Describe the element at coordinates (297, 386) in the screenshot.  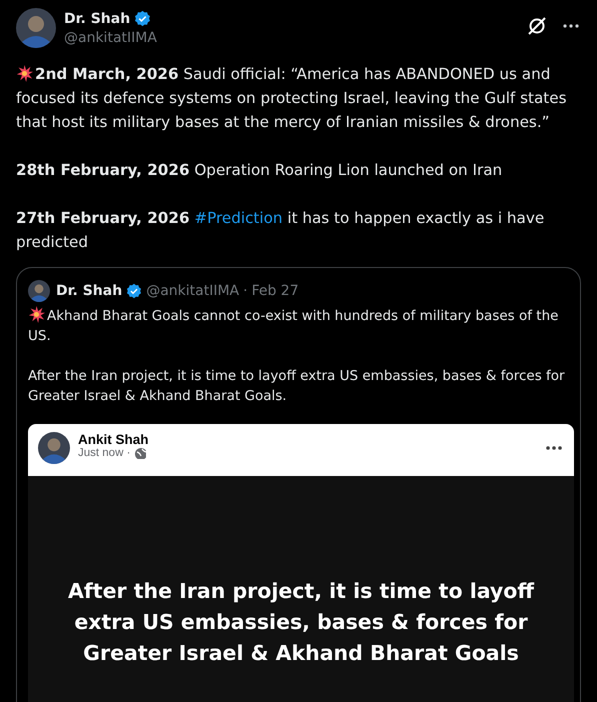
I see `post-text: After the Iran project, it is time to layoff extra US embassies, bases & forces for Greater Israel & Akhand Bharat Goals.` at that location.